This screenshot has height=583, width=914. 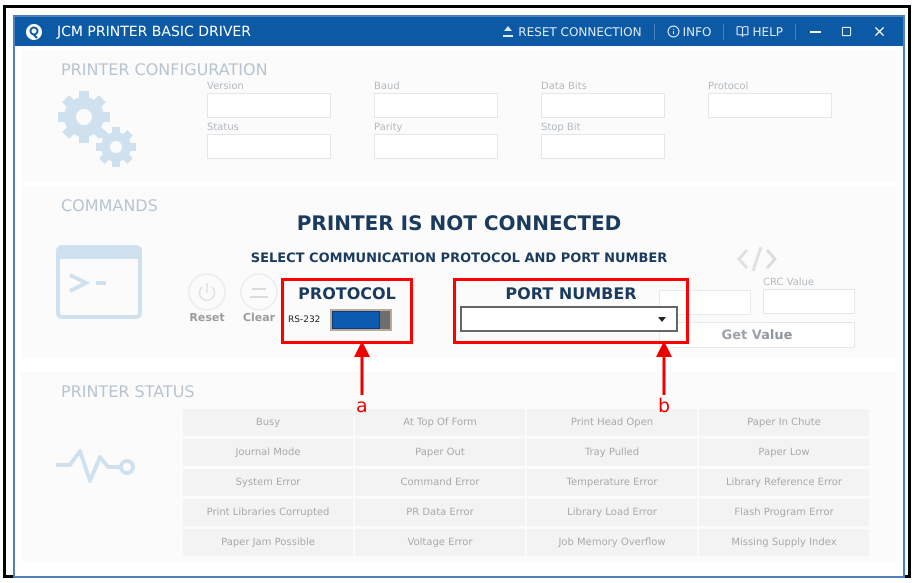 I want to click on text-icon, so click(x=259, y=292).